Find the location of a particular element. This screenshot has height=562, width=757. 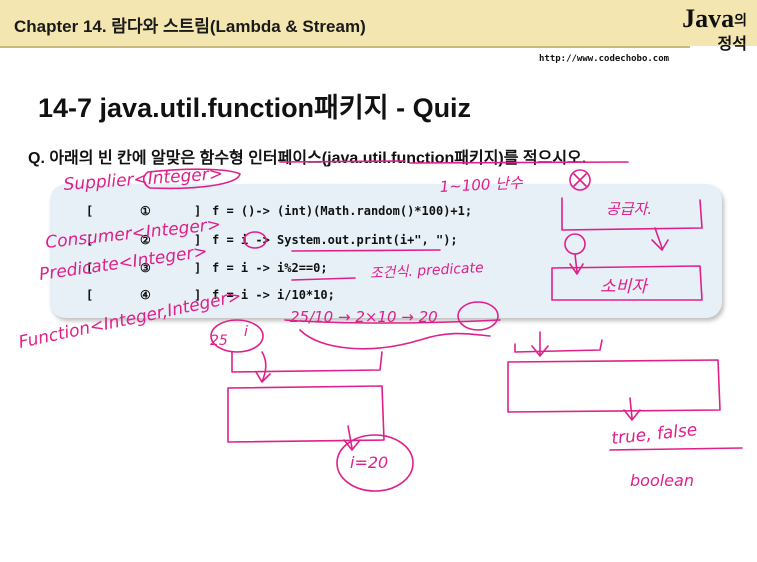

logo-jeongseok-text: 정석 is located at coordinates (732, 44).